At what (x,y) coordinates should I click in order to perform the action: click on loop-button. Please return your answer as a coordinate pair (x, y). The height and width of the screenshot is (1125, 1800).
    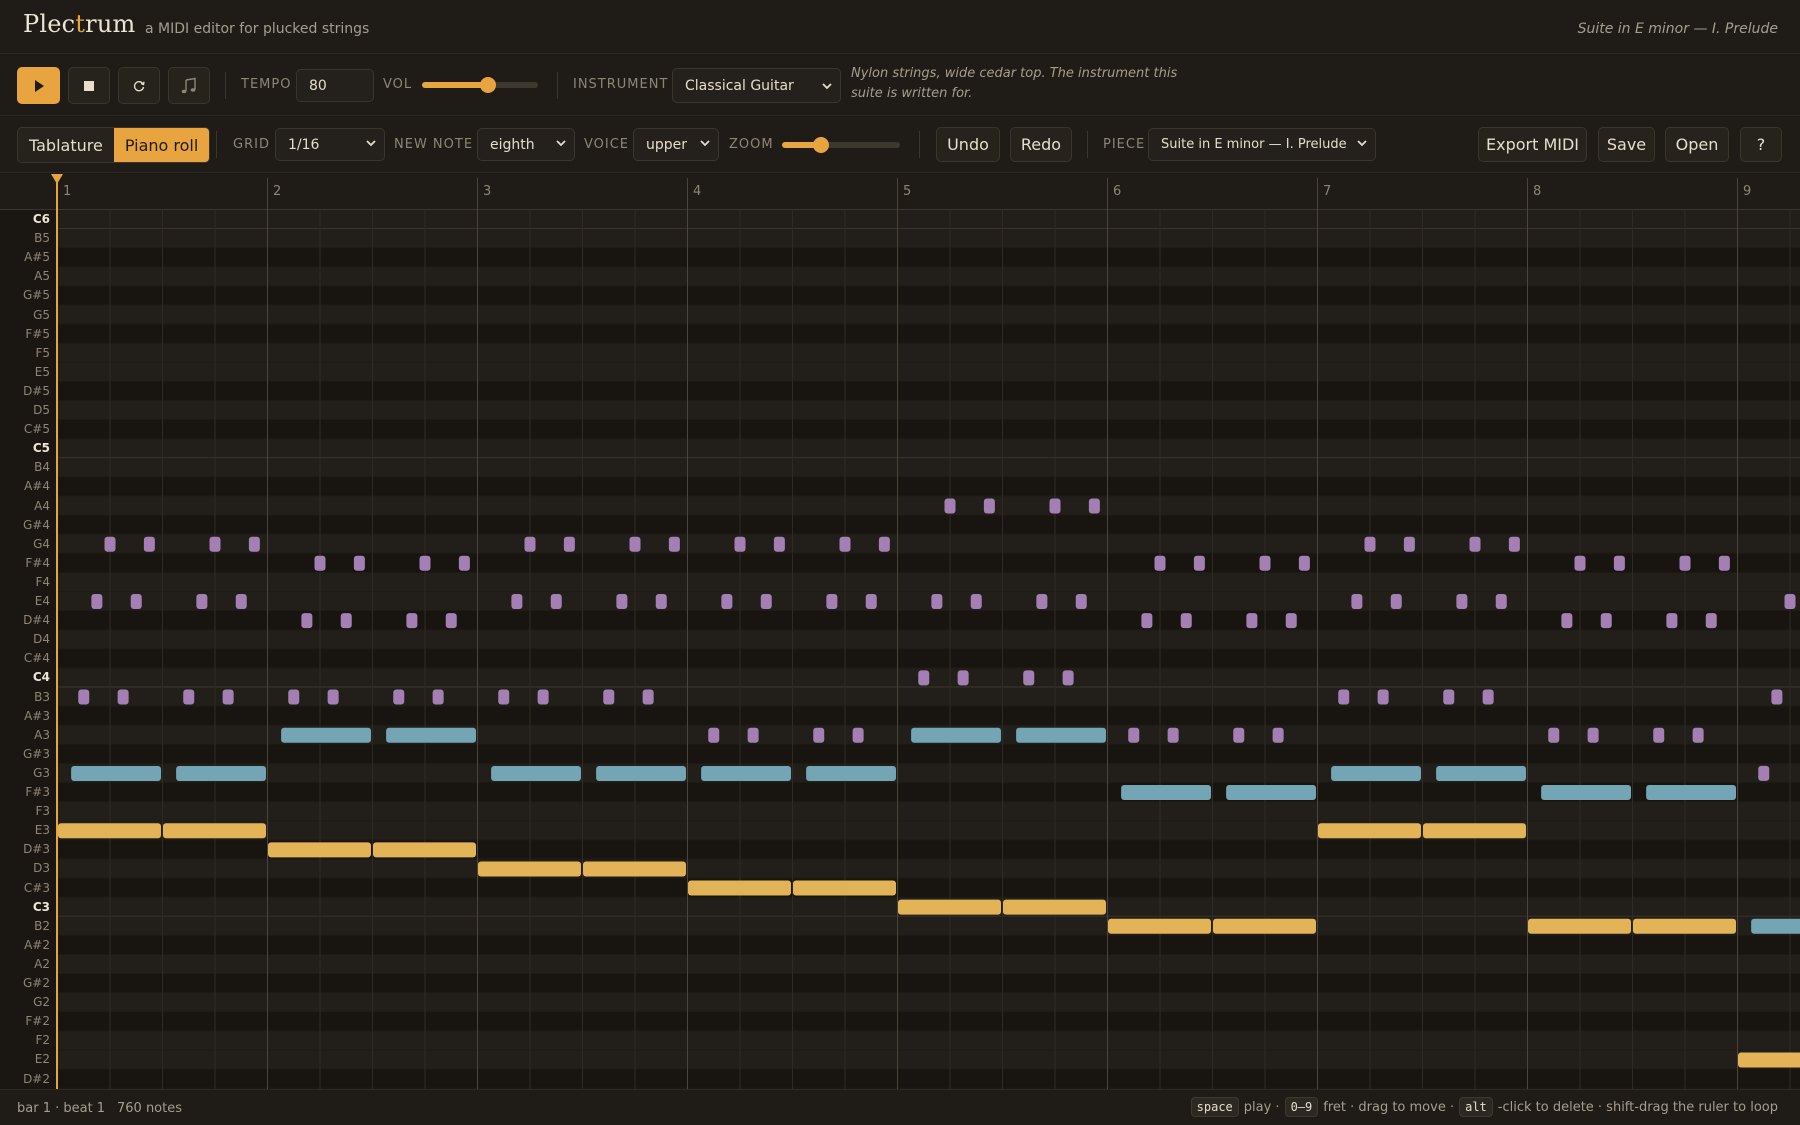
    Looking at the image, I should click on (139, 85).